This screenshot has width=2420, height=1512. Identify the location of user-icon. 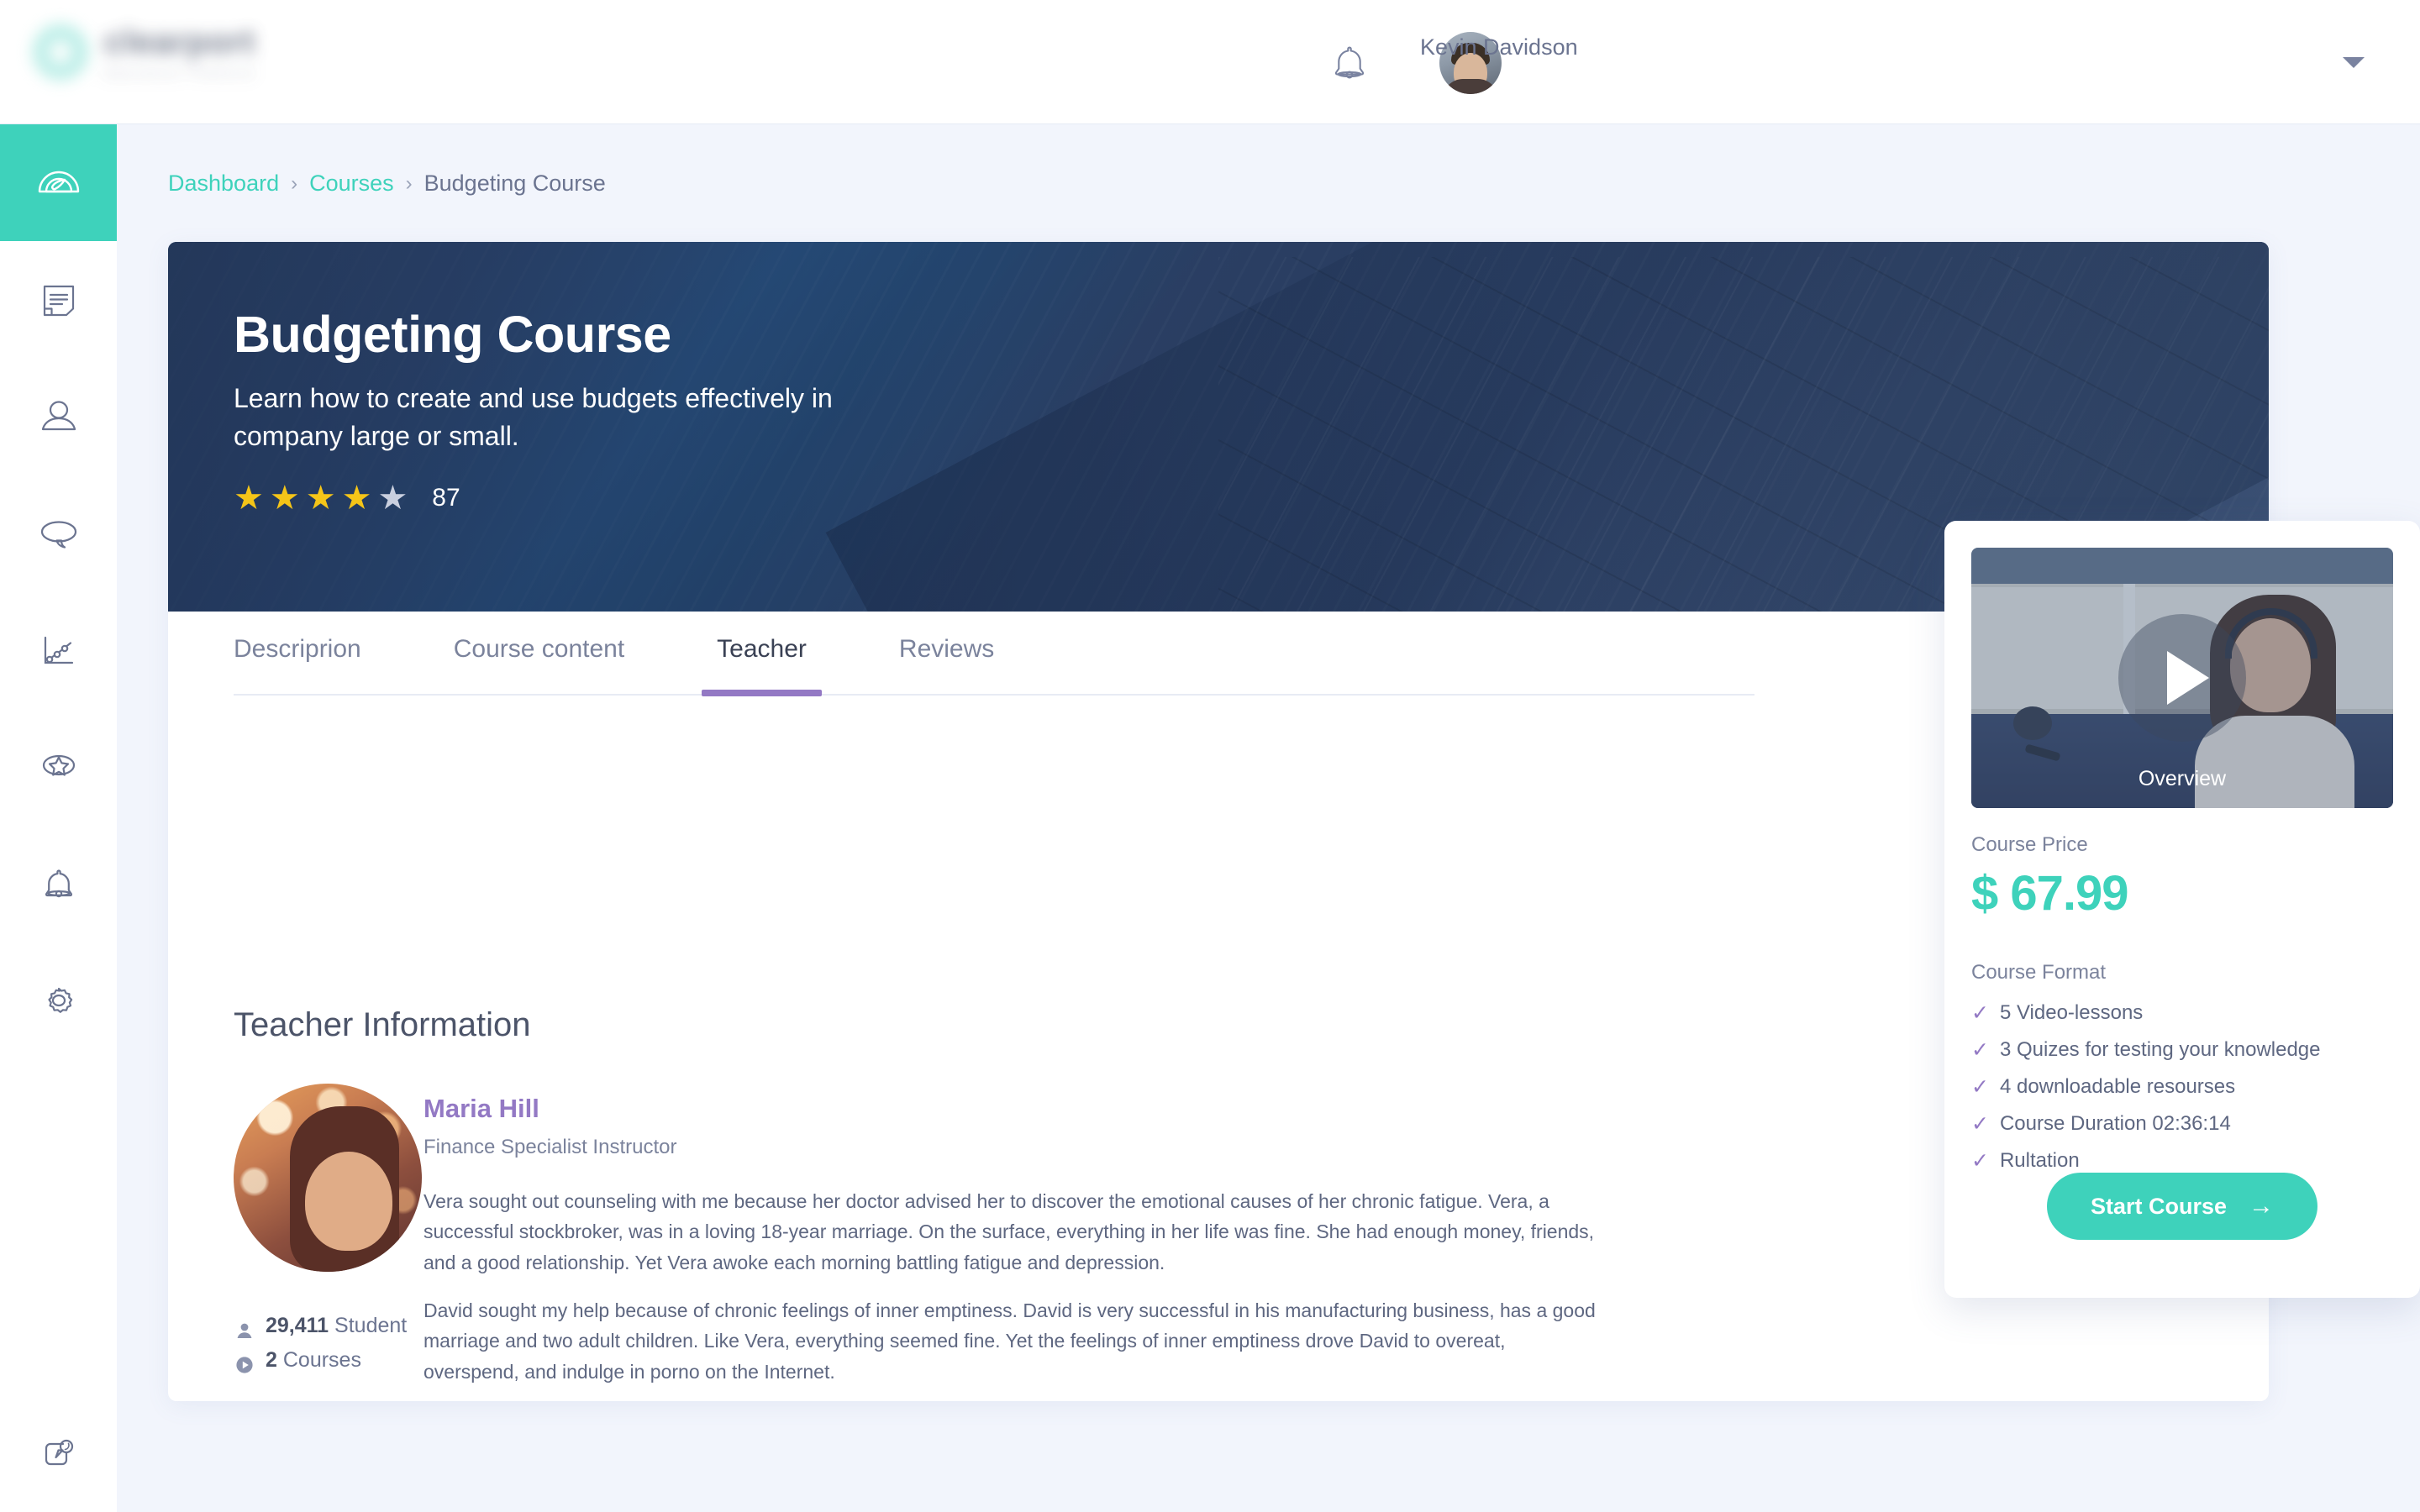
(59, 416).